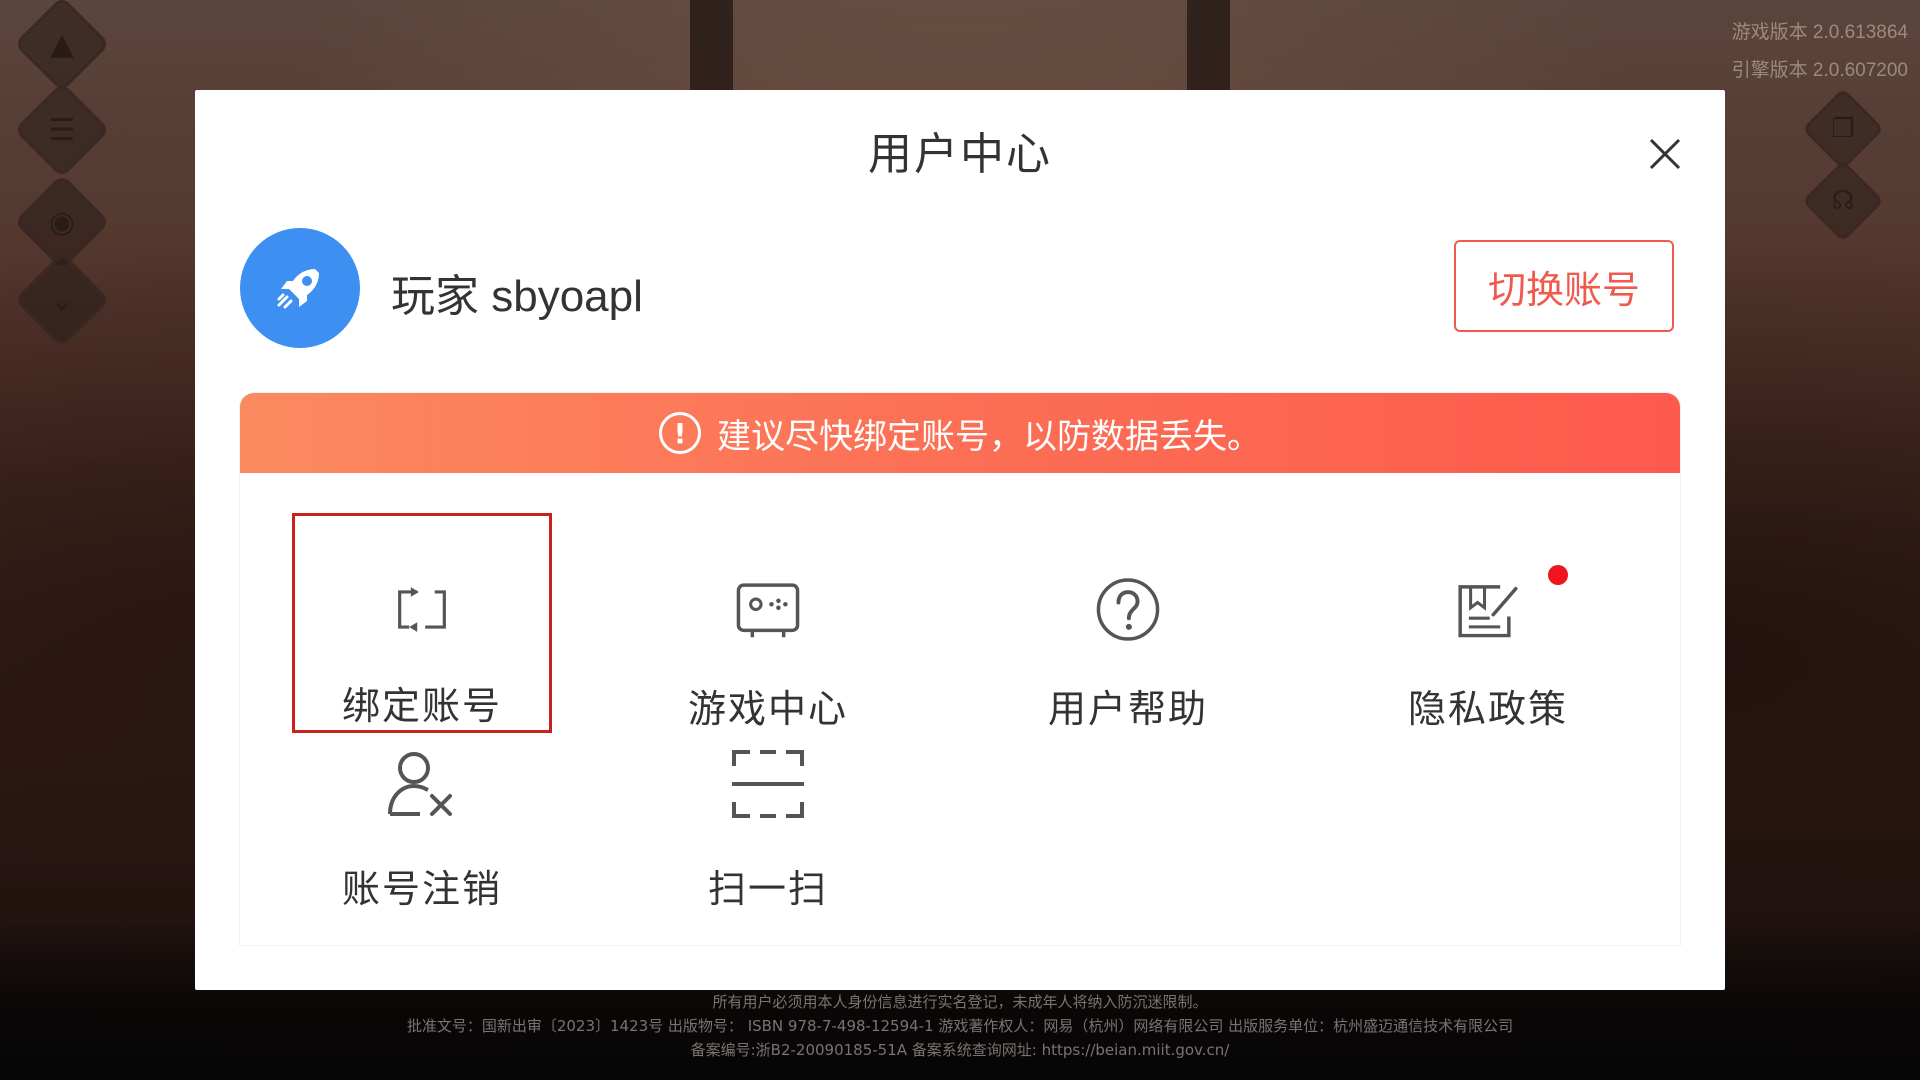  Describe the element at coordinates (1820, 52) in the screenshot. I see `version-info: 游戏版本 2.0.613864 引擎版本 2.0.607200` at that location.